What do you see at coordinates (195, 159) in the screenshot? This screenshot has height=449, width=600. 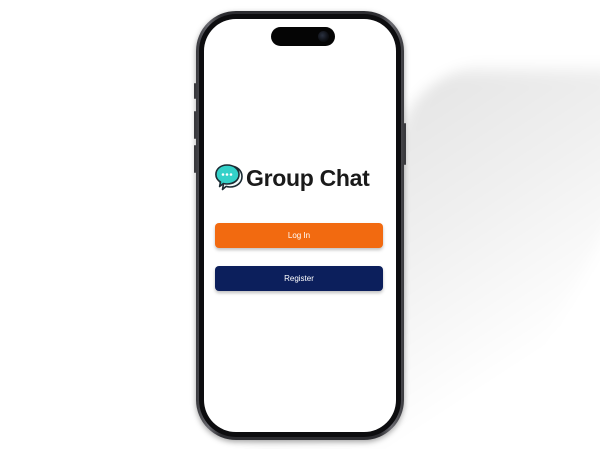 I see `phone-volume-down-button` at bounding box center [195, 159].